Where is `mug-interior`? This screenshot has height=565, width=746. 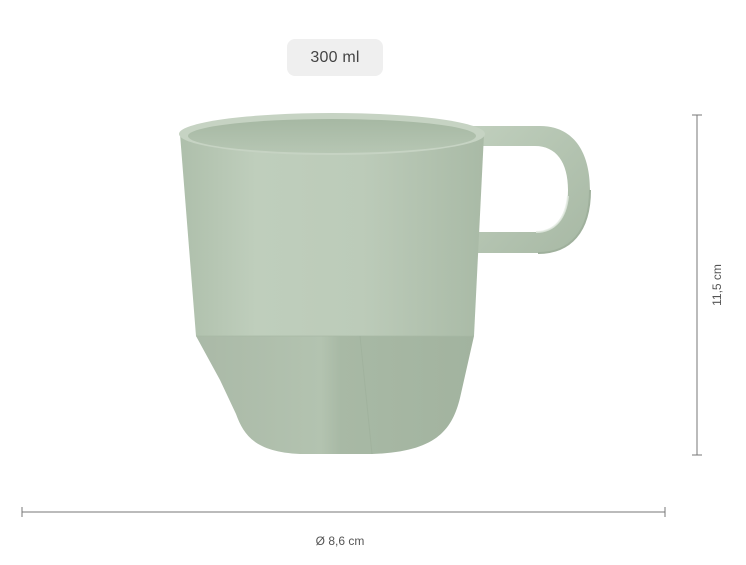
mug-interior is located at coordinates (332, 136).